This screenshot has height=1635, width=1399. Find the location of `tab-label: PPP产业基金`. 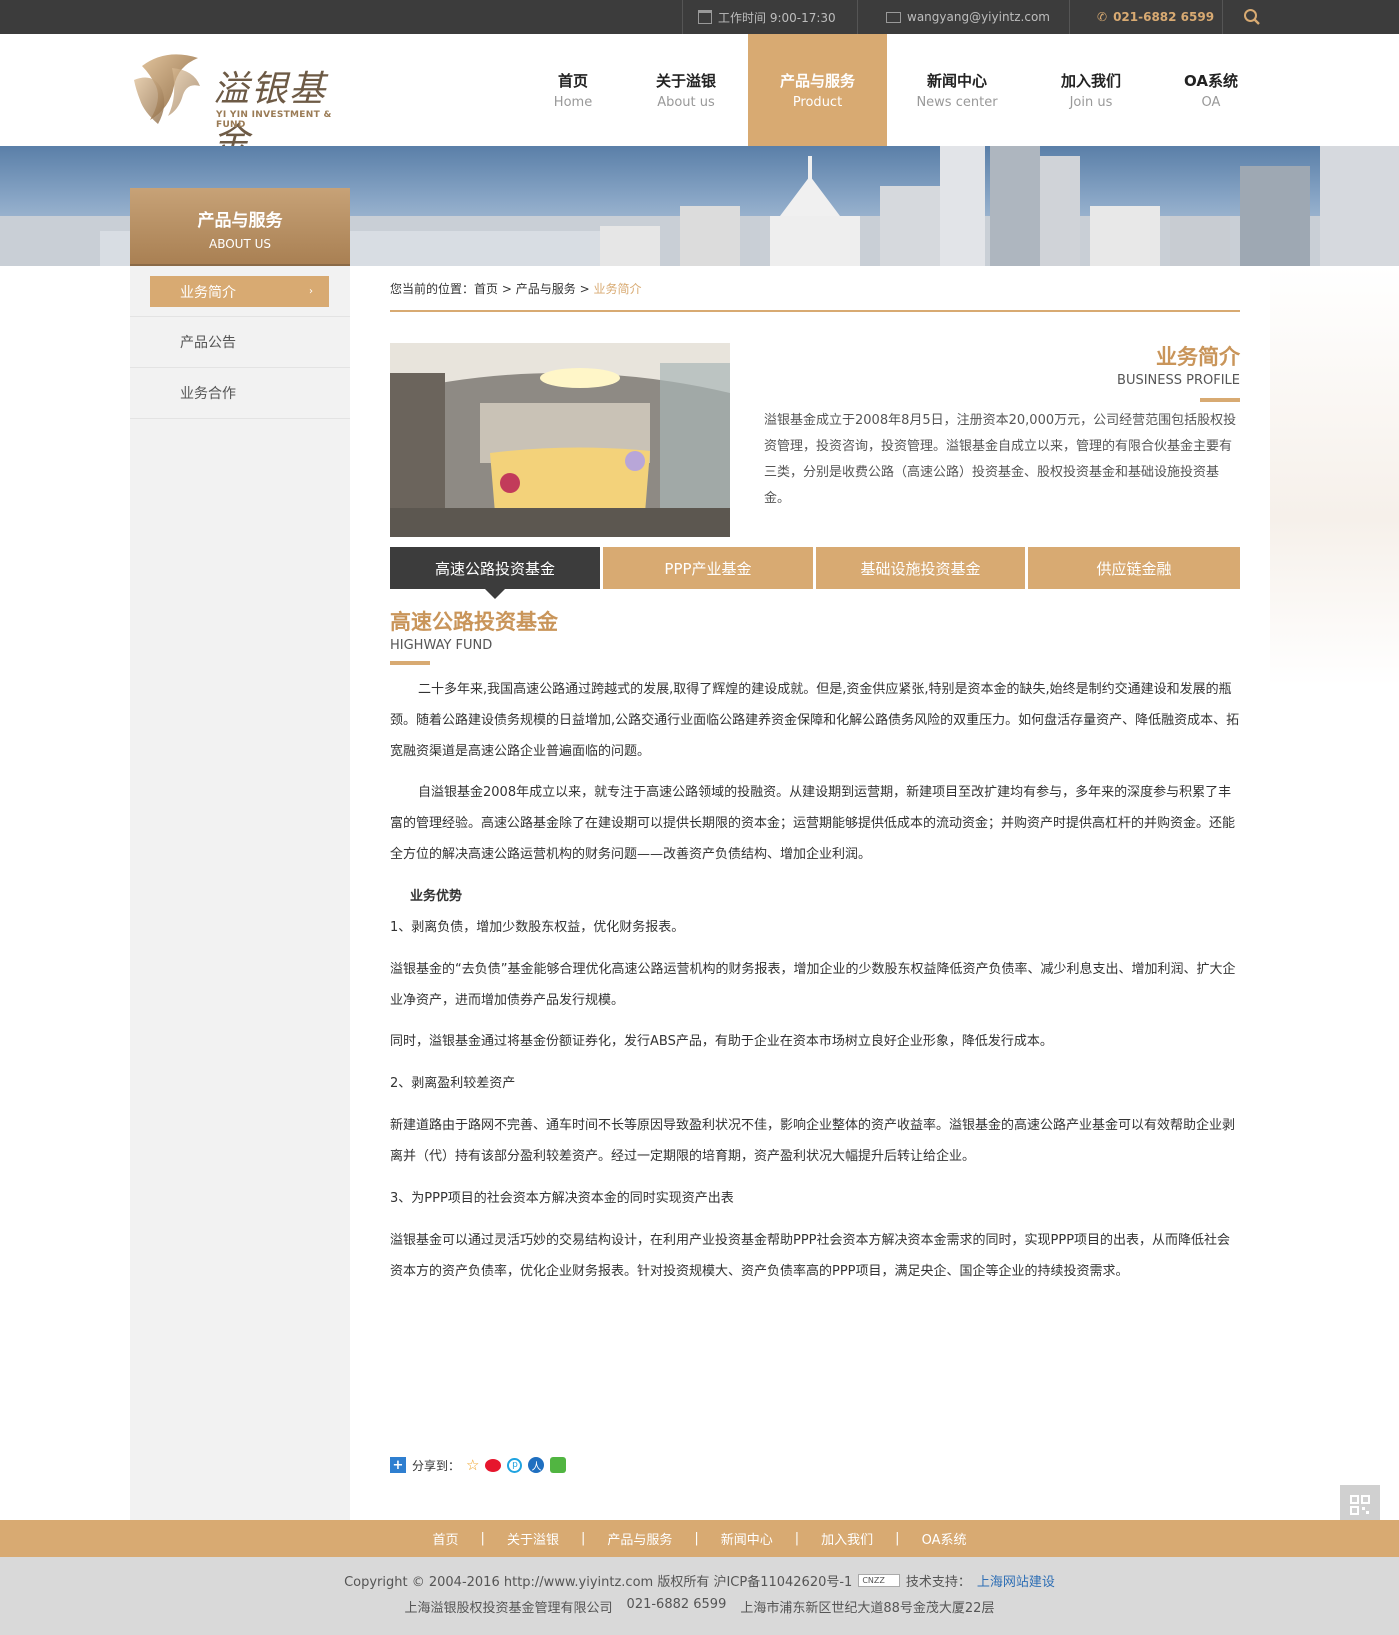

tab-label: PPP产业基金 is located at coordinates (707, 568).